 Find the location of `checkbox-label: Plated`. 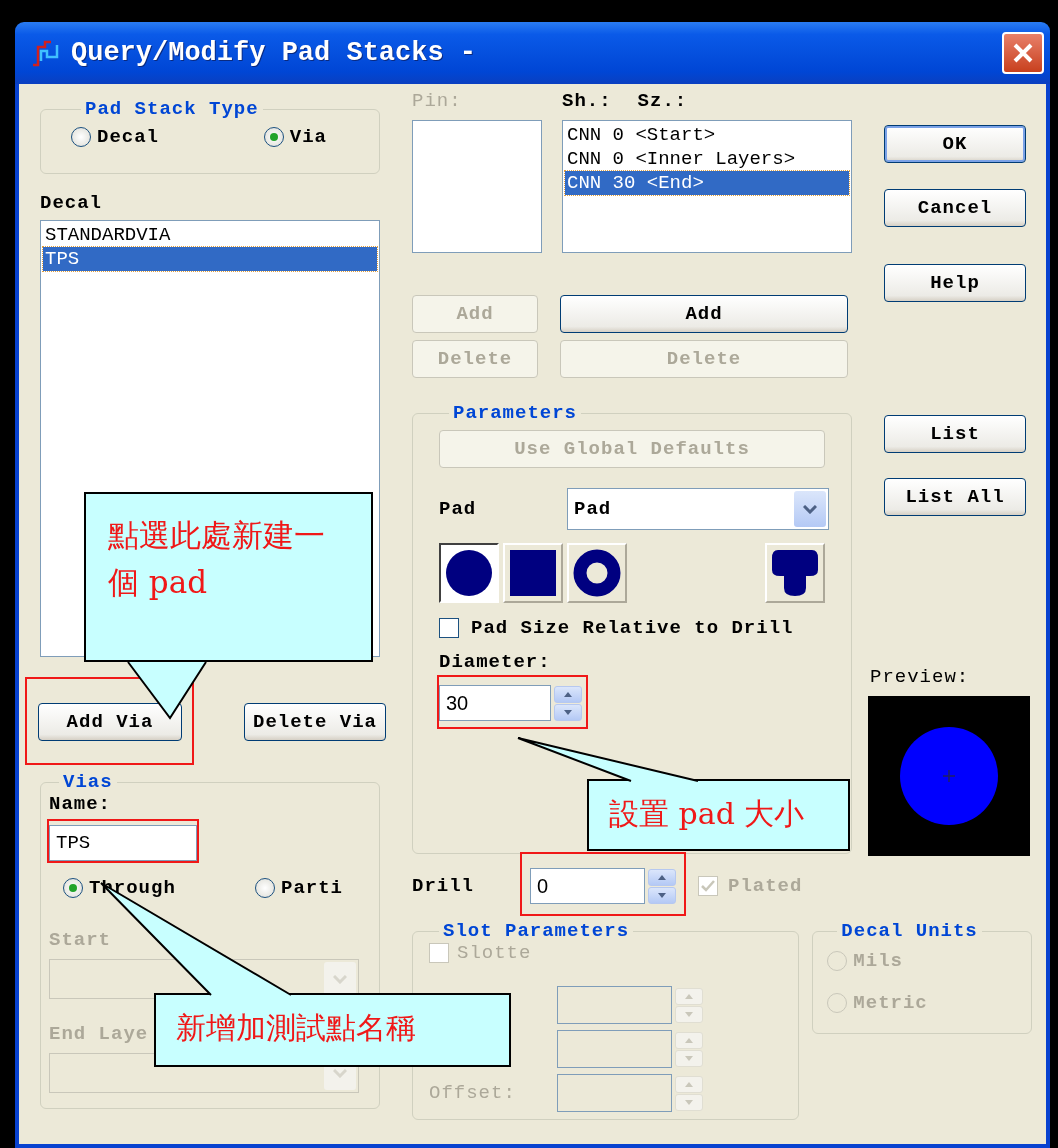

checkbox-label: Plated is located at coordinates (765, 886).